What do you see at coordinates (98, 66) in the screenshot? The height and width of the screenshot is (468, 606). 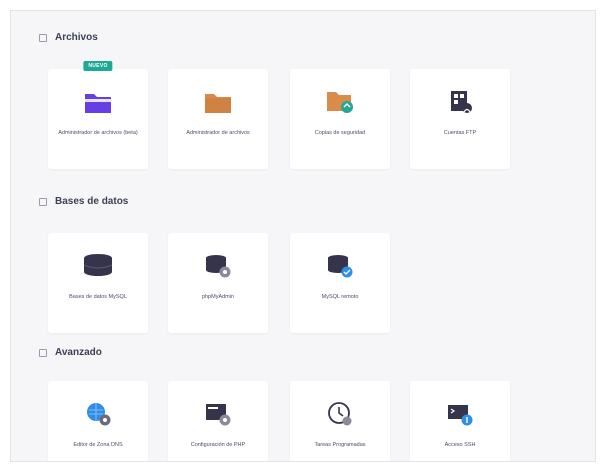 I see `new-badge: NUEVO` at bounding box center [98, 66].